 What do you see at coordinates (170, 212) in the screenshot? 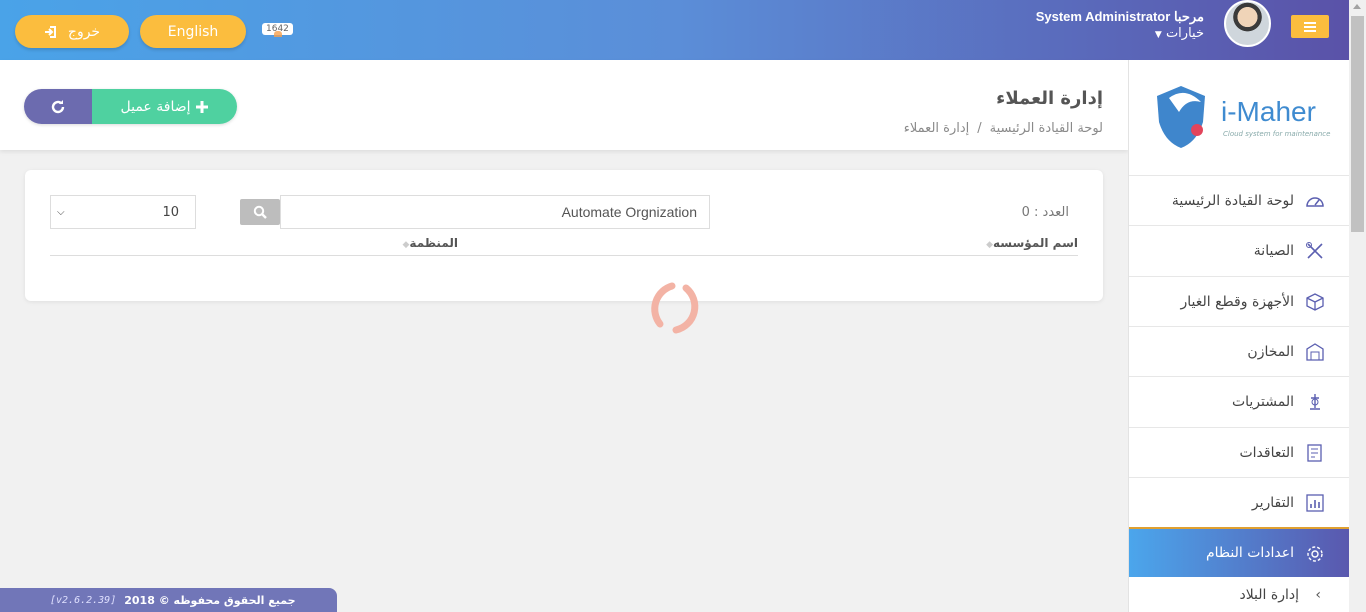
I see `page-size-value: 10` at bounding box center [170, 212].